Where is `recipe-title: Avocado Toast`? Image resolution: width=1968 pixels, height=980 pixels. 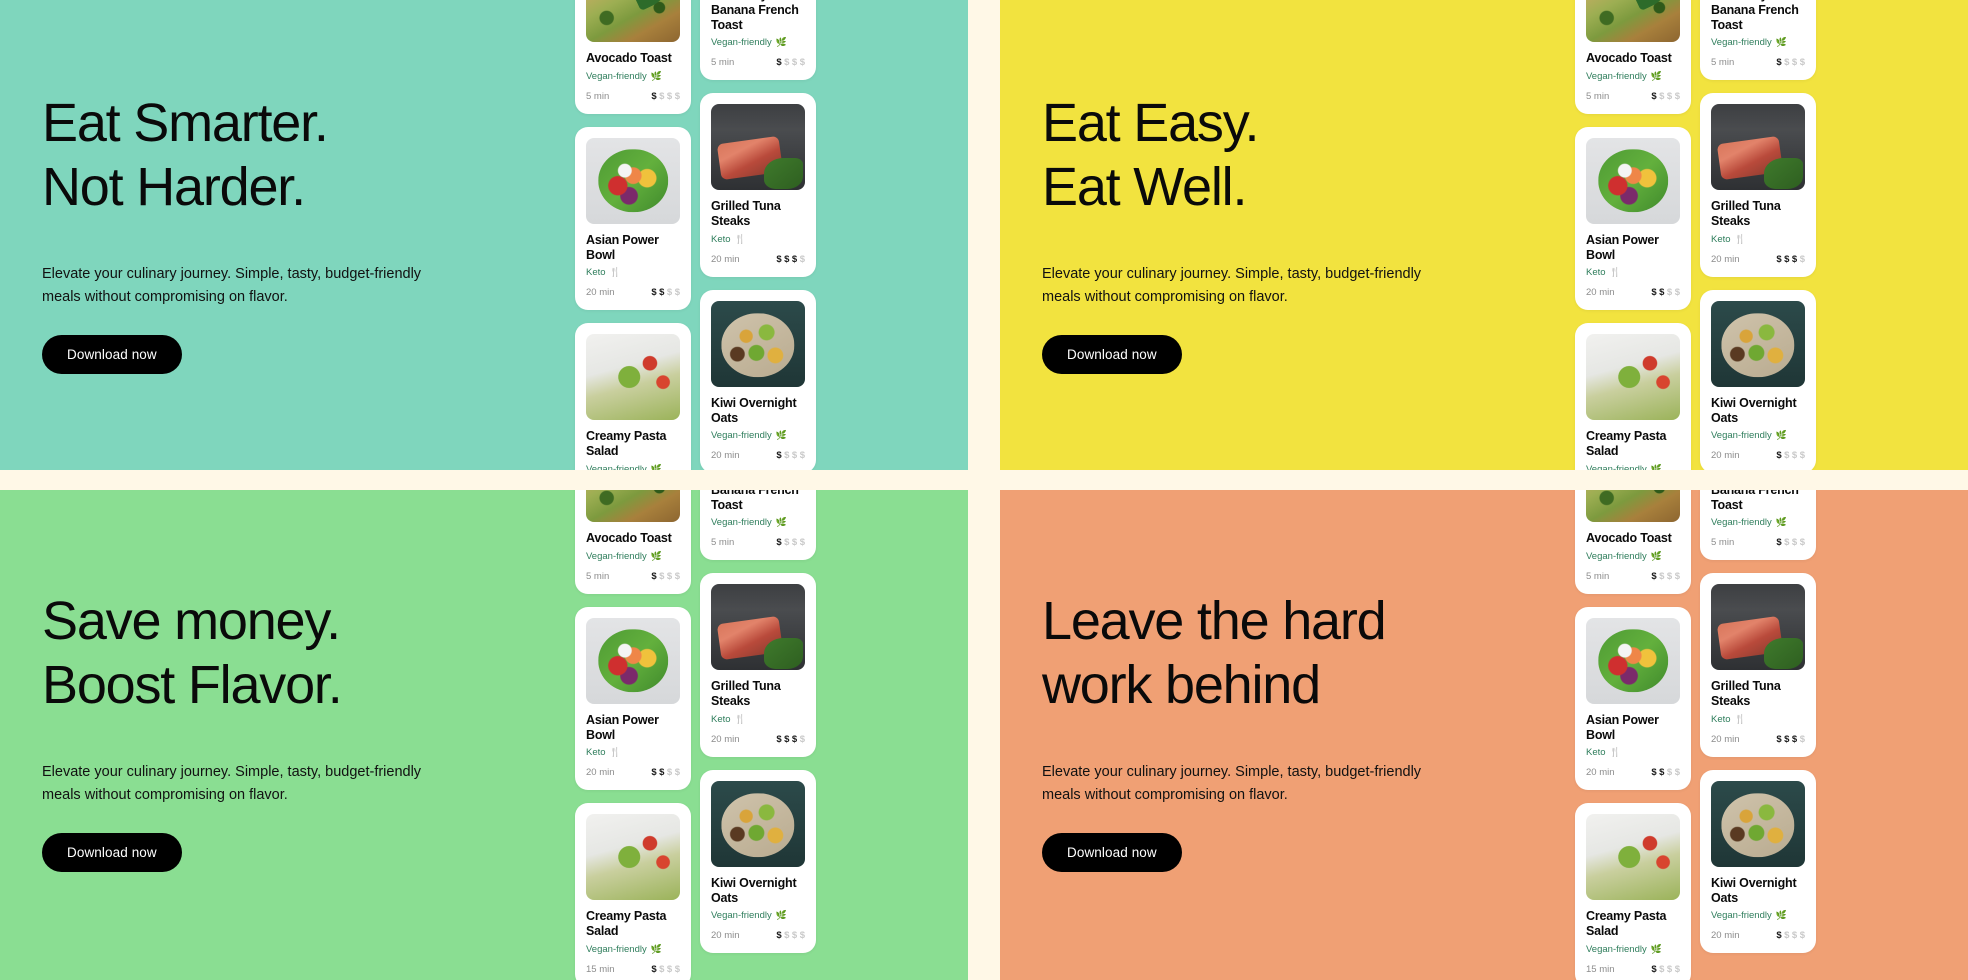
recipe-title: Avocado Toast is located at coordinates (629, 538).